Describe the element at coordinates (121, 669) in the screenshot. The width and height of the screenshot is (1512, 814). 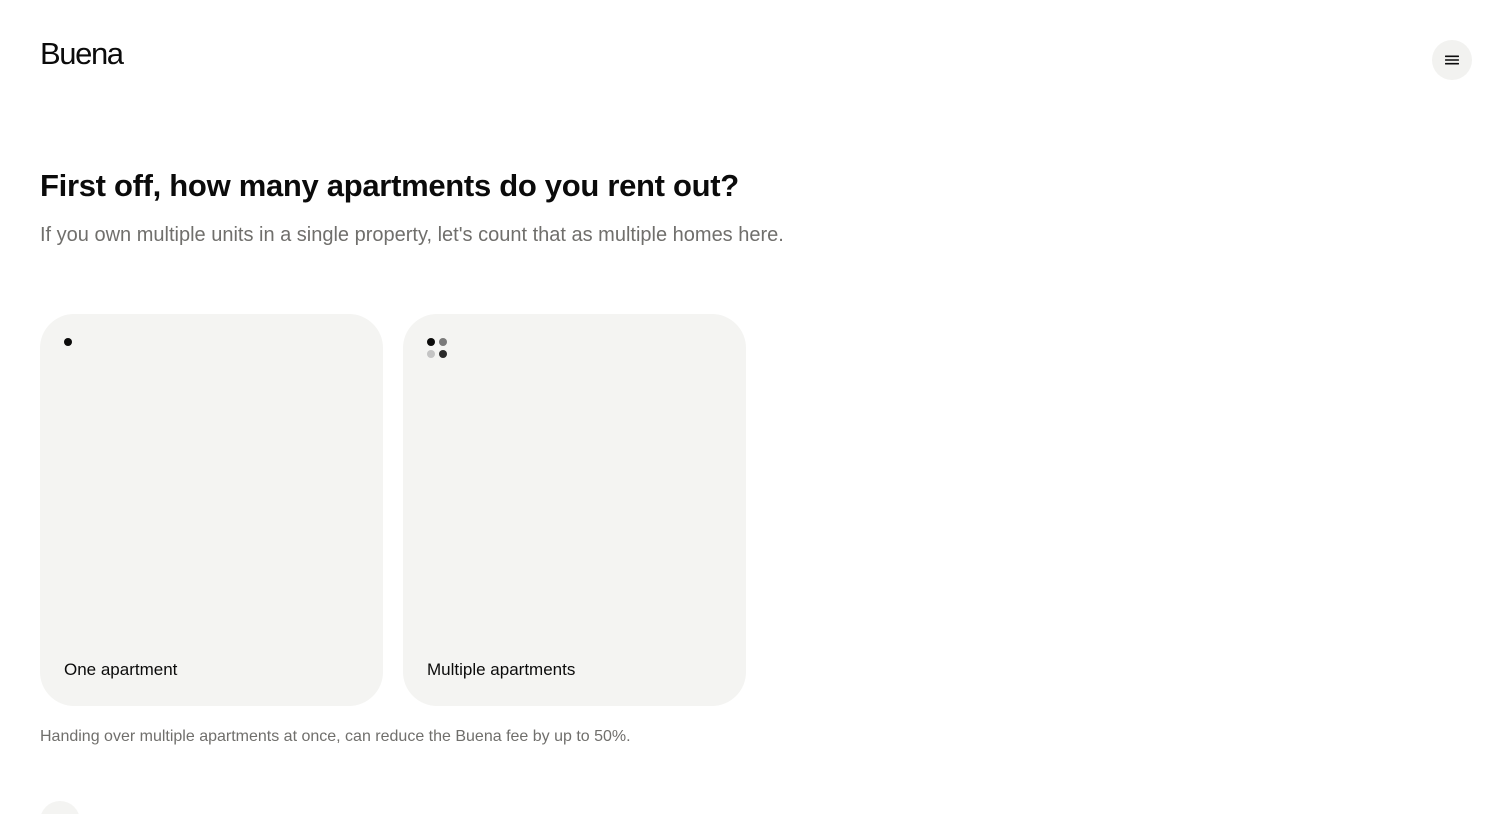
I see `option-label: One apartment` at that location.